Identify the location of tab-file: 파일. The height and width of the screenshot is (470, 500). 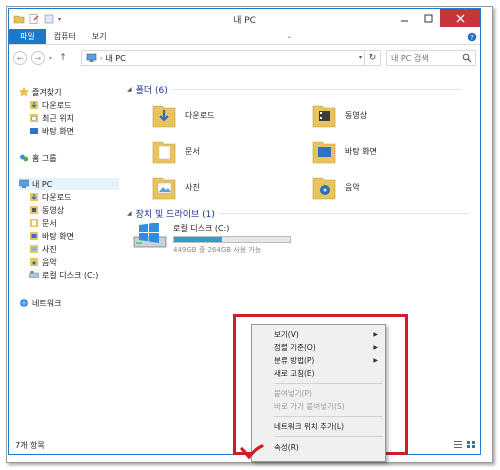
(27, 36).